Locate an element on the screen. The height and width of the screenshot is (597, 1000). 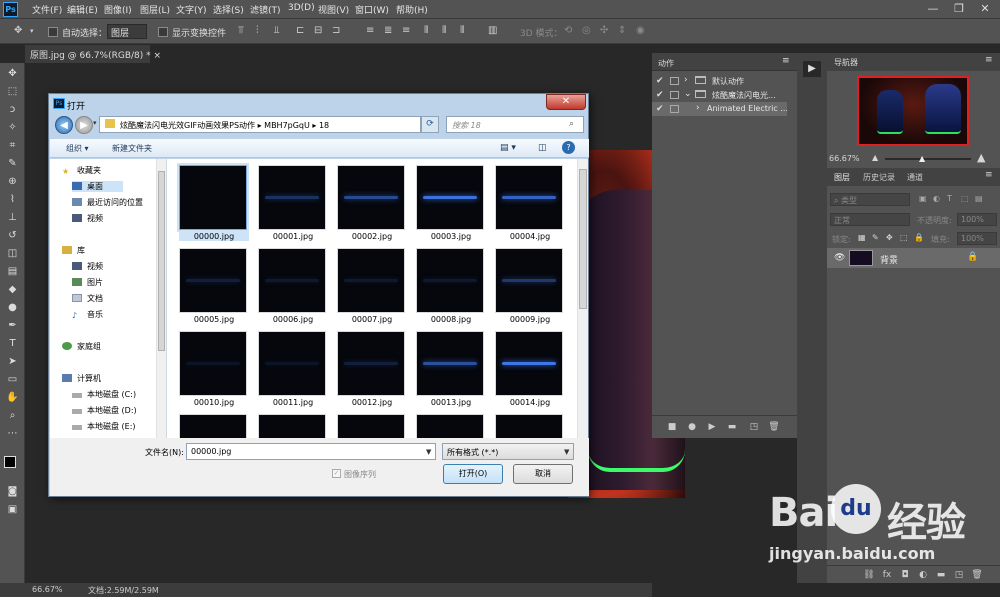
open-button: 打开(O) is located at coordinates (473, 474).